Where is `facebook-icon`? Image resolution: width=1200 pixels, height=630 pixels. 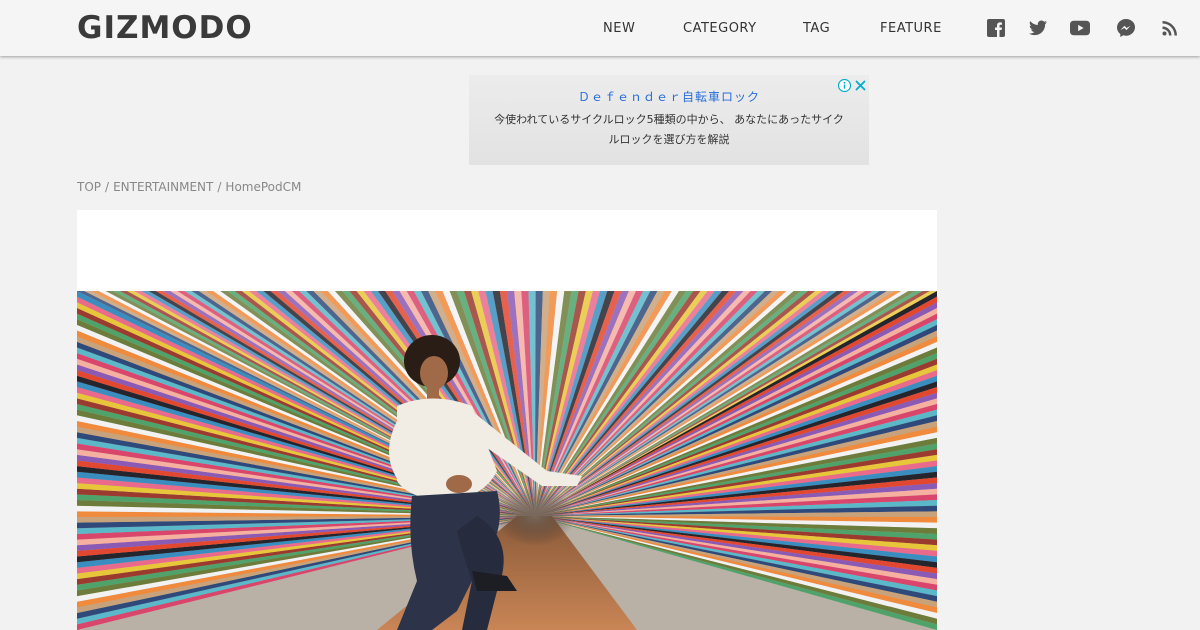
facebook-icon is located at coordinates (996, 28).